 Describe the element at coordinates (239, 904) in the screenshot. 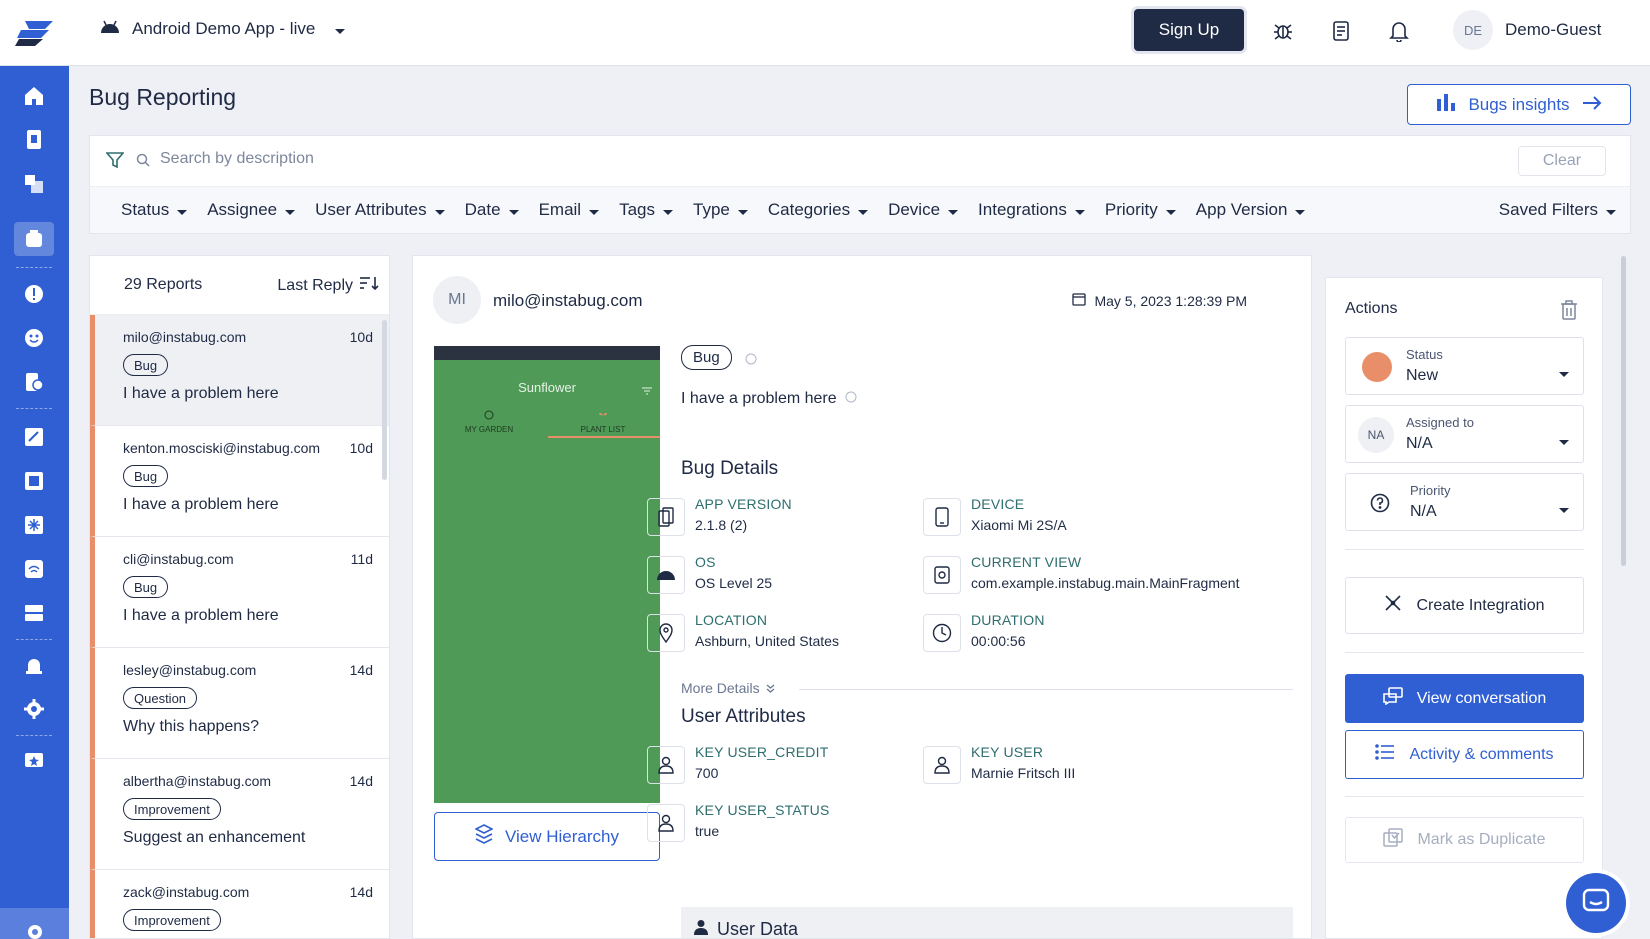

I see `report-item: zack@instabug.com 14d Improvement` at that location.